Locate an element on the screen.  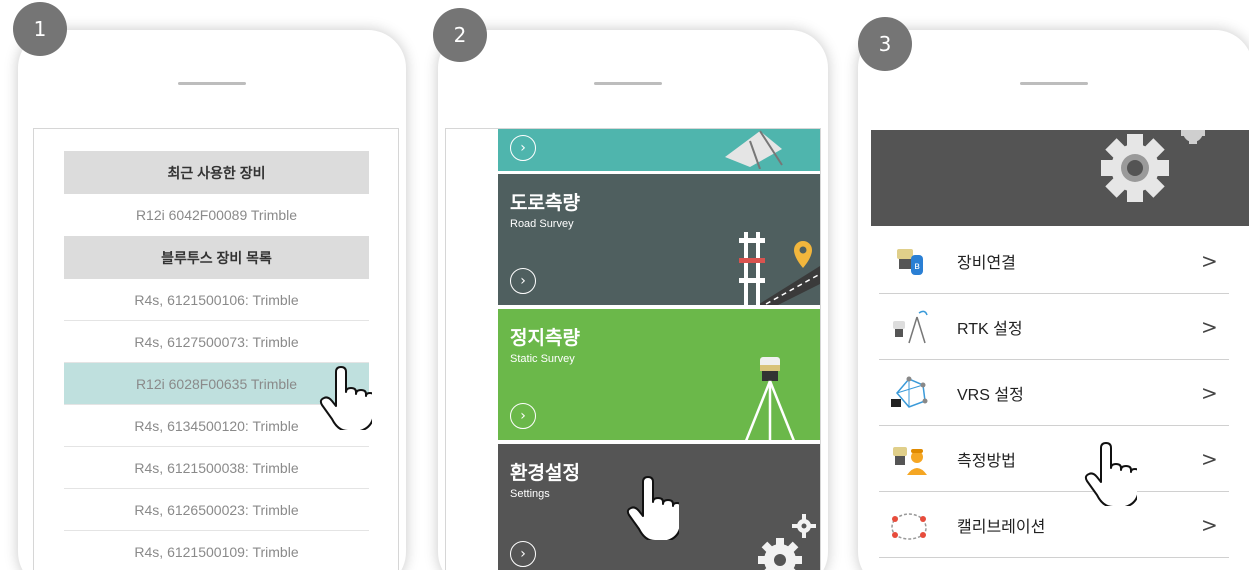
device-list-item: R4s, 6126500023: Trimble is located at coordinates (216, 510).